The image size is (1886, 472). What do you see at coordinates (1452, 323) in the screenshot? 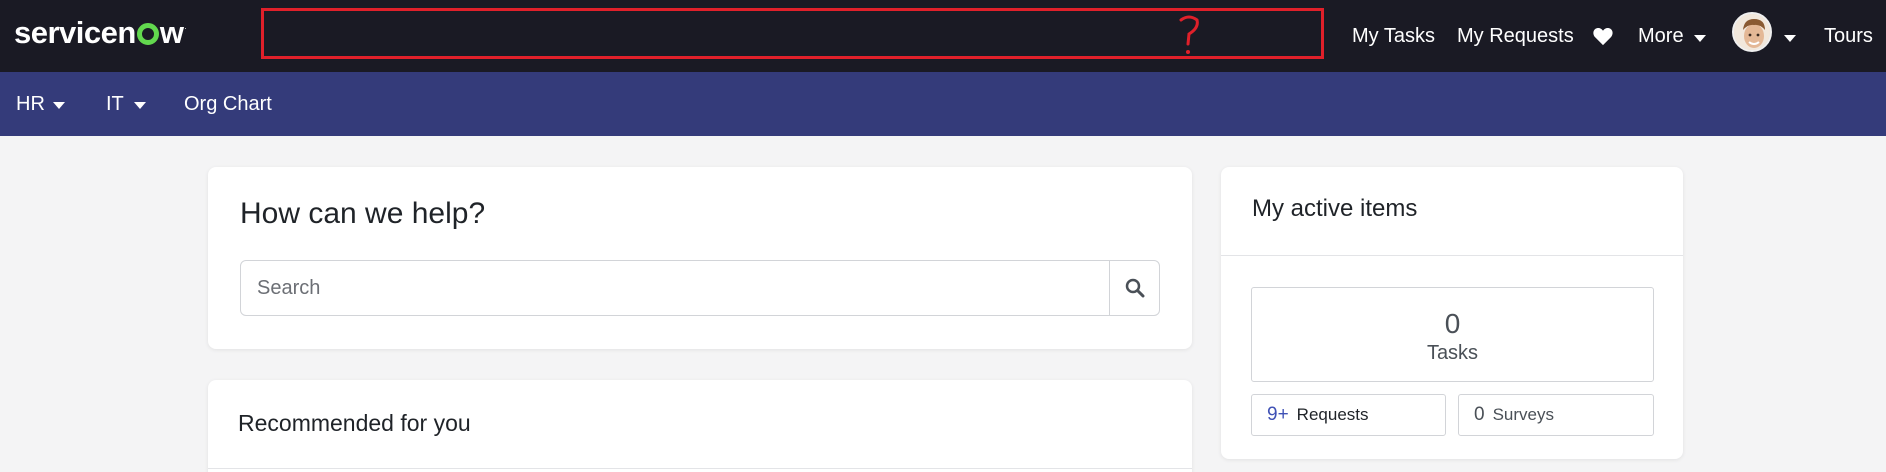
I see `tasks-count: 0` at bounding box center [1452, 323].